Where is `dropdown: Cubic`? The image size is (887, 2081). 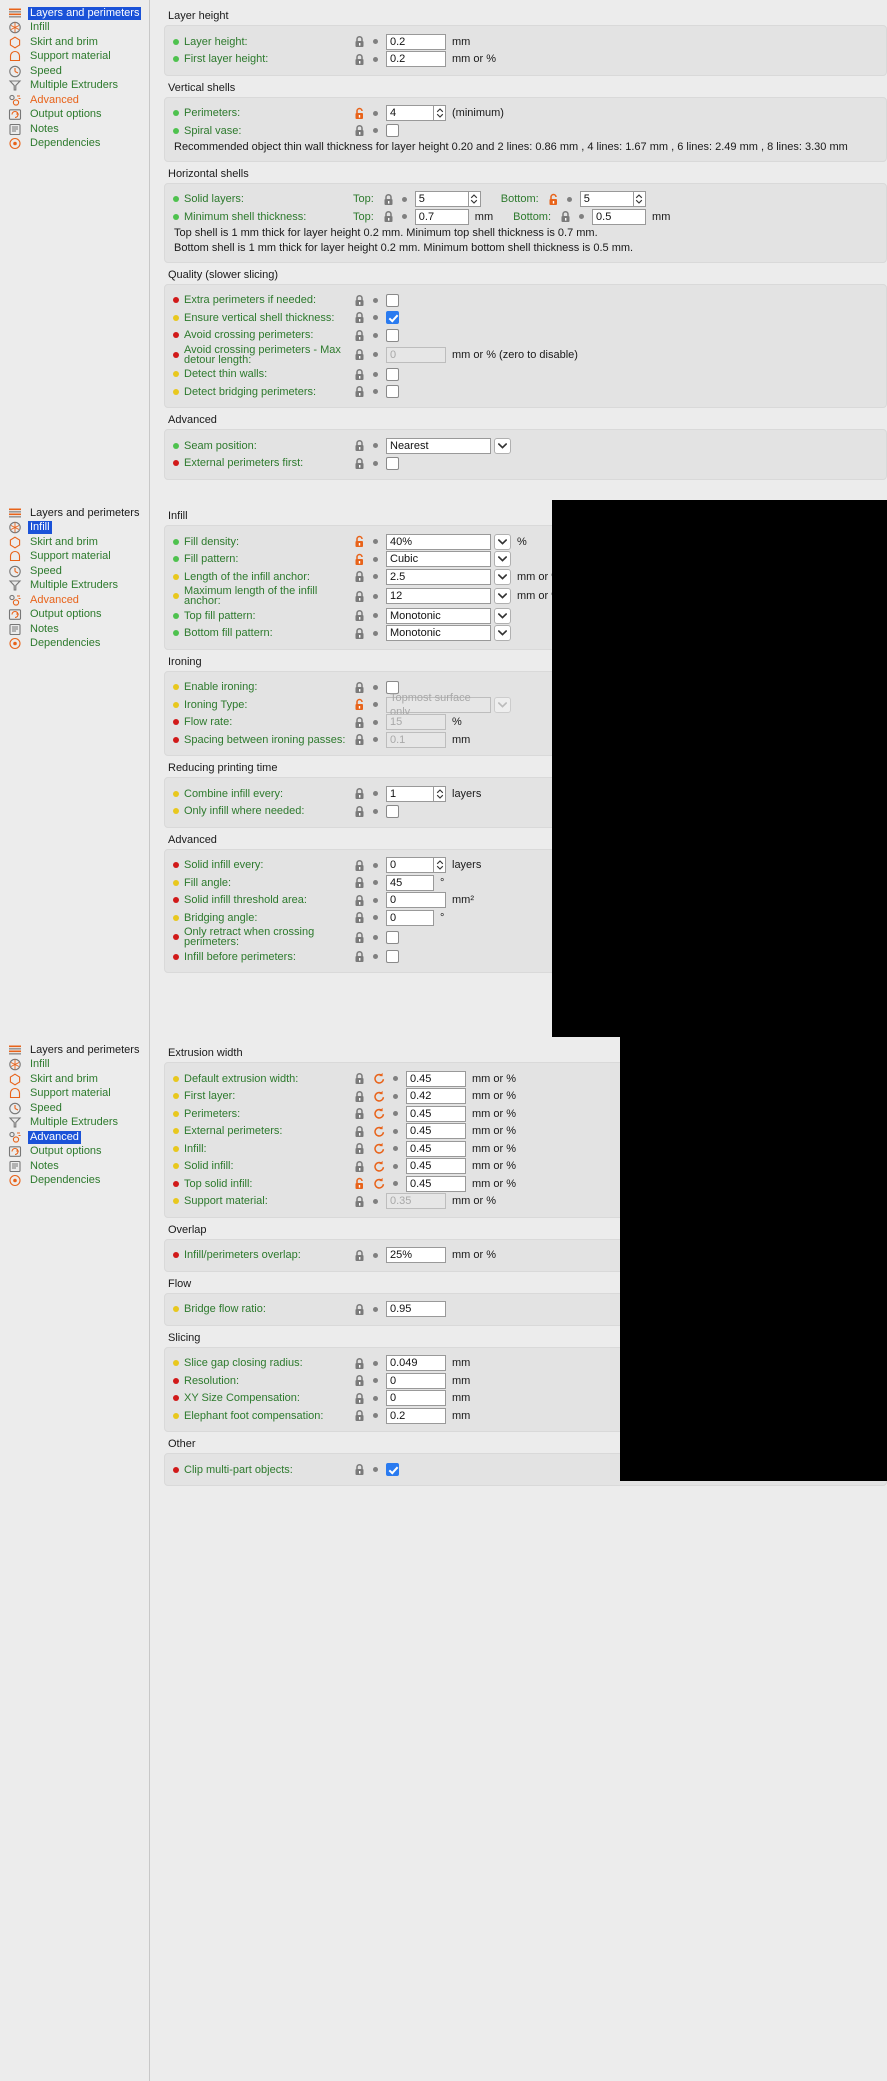
dropdown: Cubic is located at coordinates (448, 559).